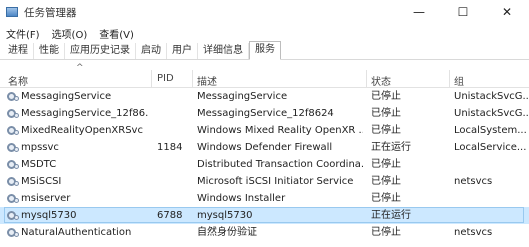 The height and width of the screenshot is (247, 529). Describe the element at coordinates (82, 130) in the screenshot. I see `service-name: MixedRealityOpenXRSvc` at that location.